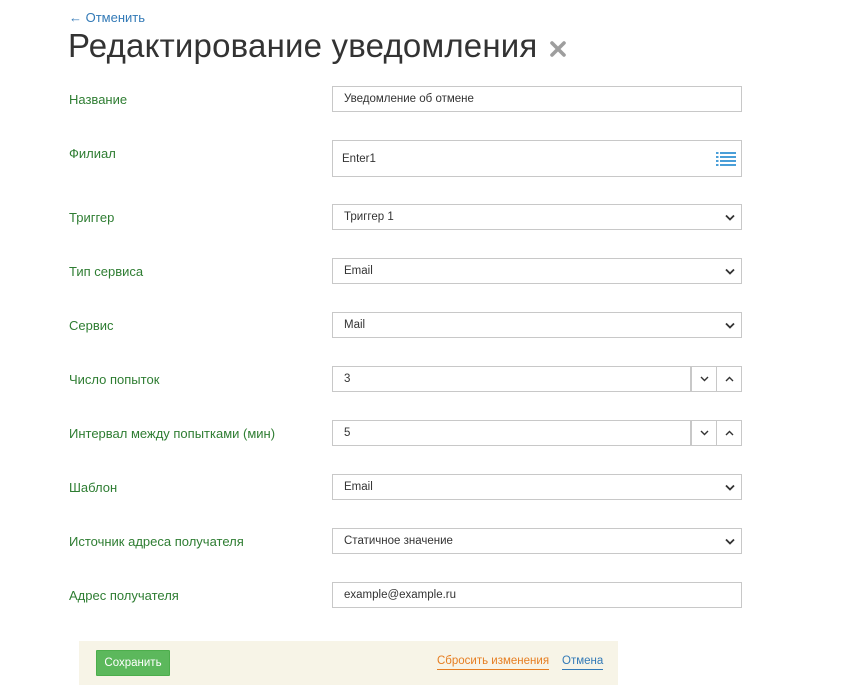 The height and width of the screenshot is (691, 843). What do you see at coordinates (726, 158) in the screenshot?
I see `list-icon` at bounding box center [726, 158].